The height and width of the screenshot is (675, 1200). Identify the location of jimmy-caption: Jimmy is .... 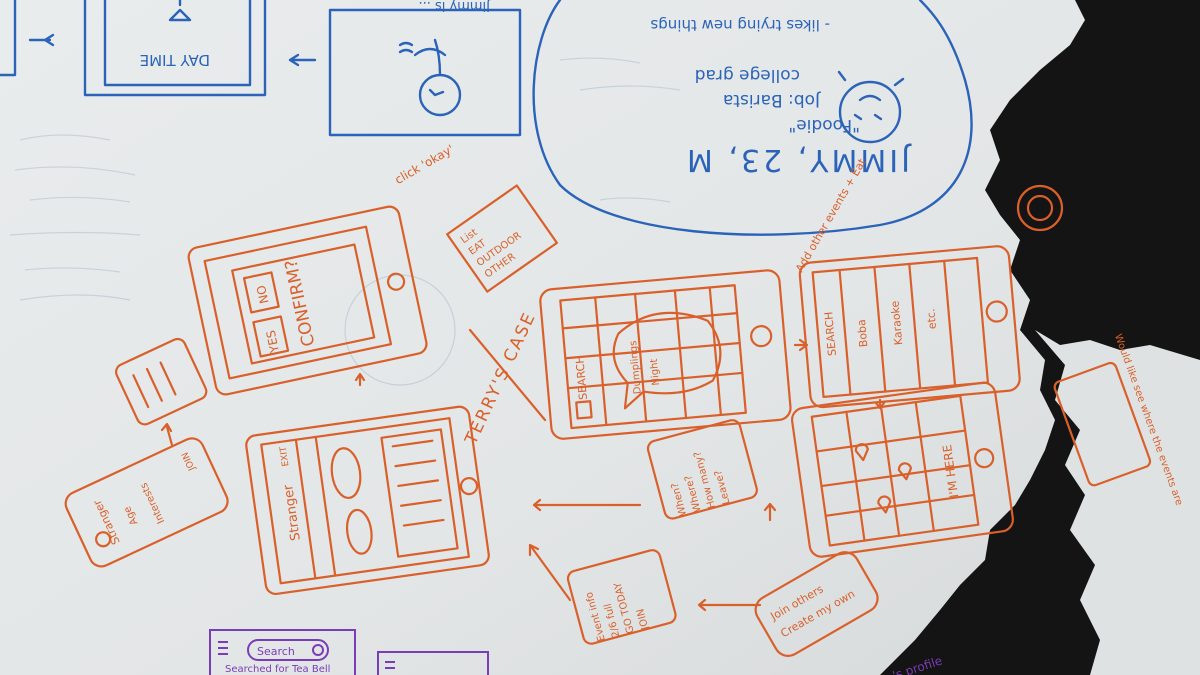
(454, 6).